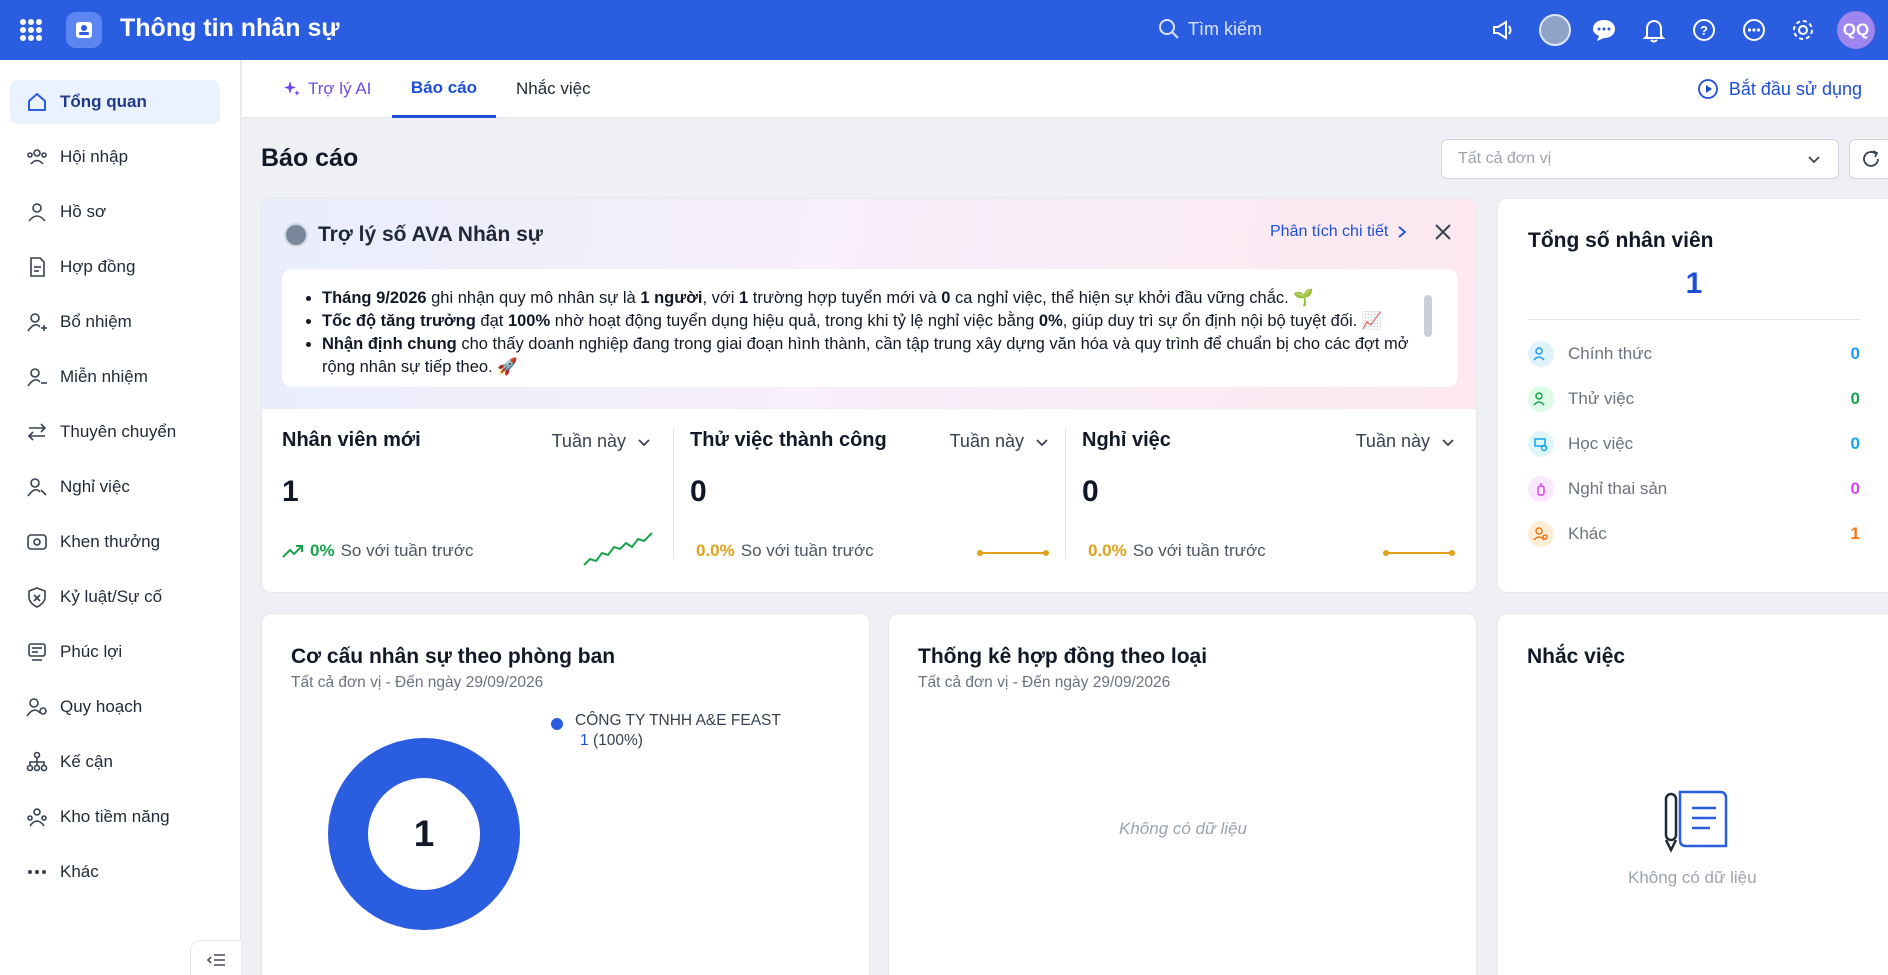 The image size is (1888, 975). I want to click on sidebar-item-ho-so: Hồ sơ, so click(115, 212).